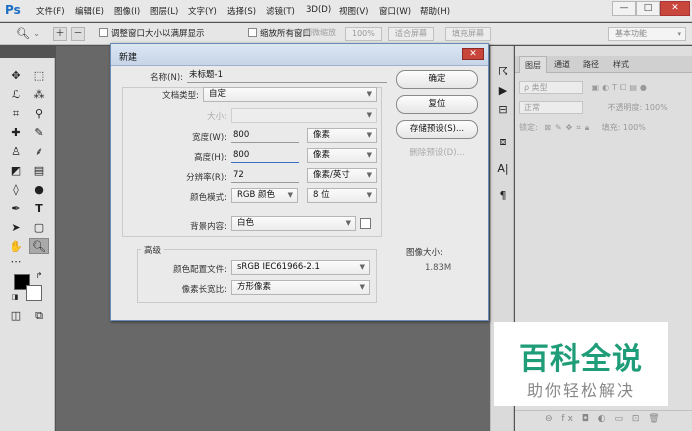 The image size is (692, 431). I want to click on history-brush-tool-icon: ⸙, so click(39, 152).